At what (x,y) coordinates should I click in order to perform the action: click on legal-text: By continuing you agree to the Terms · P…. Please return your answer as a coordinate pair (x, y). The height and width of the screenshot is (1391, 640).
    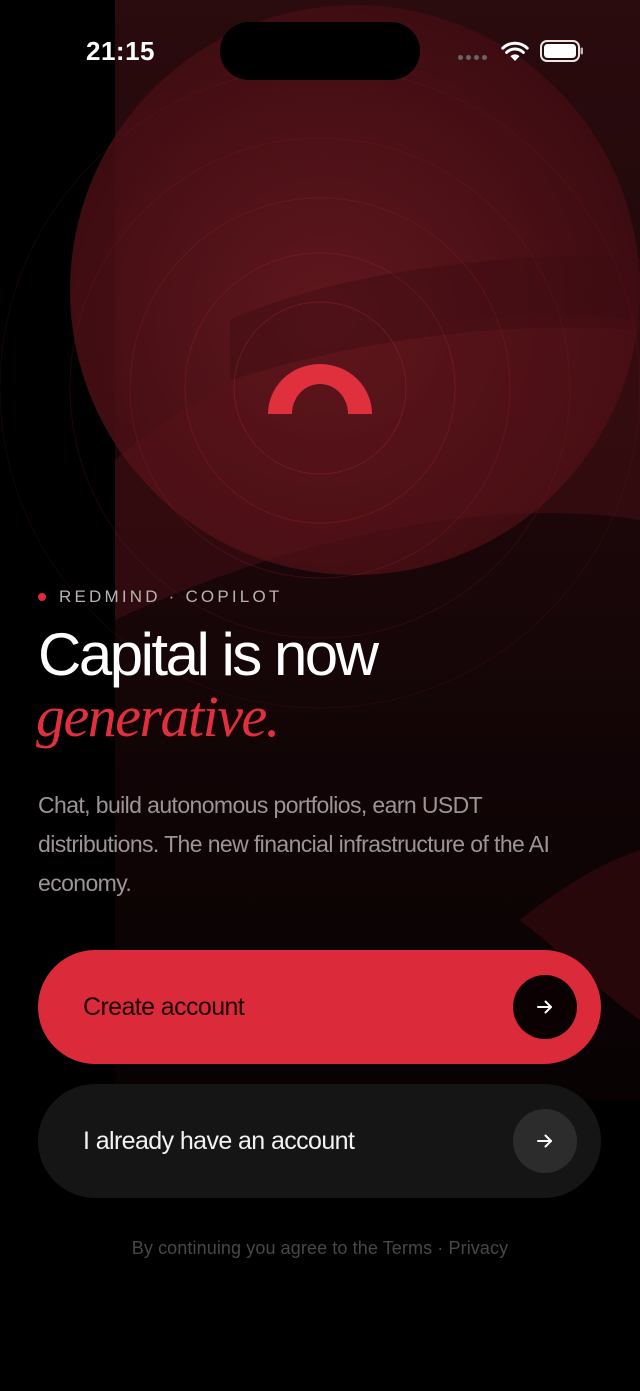
    Looking at the image, I should click on (320, 1248).